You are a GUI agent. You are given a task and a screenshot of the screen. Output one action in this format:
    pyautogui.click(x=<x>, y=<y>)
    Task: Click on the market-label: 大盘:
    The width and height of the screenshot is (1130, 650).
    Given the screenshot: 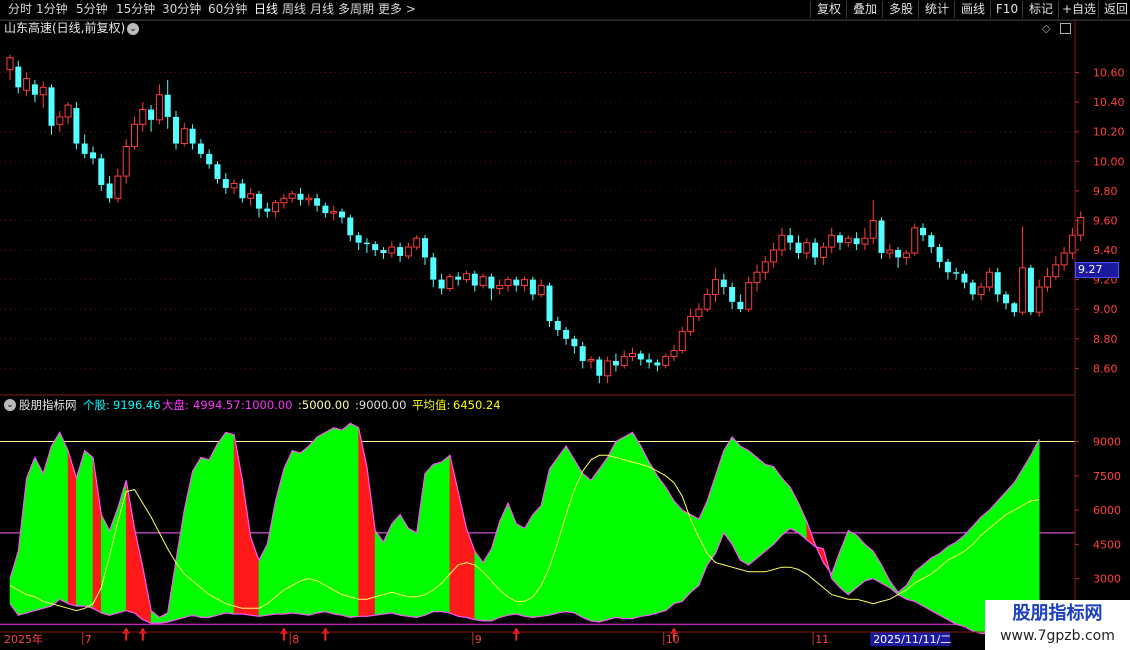 What is the action you would take?
    pyautogui.click(x=175, y=405)
    